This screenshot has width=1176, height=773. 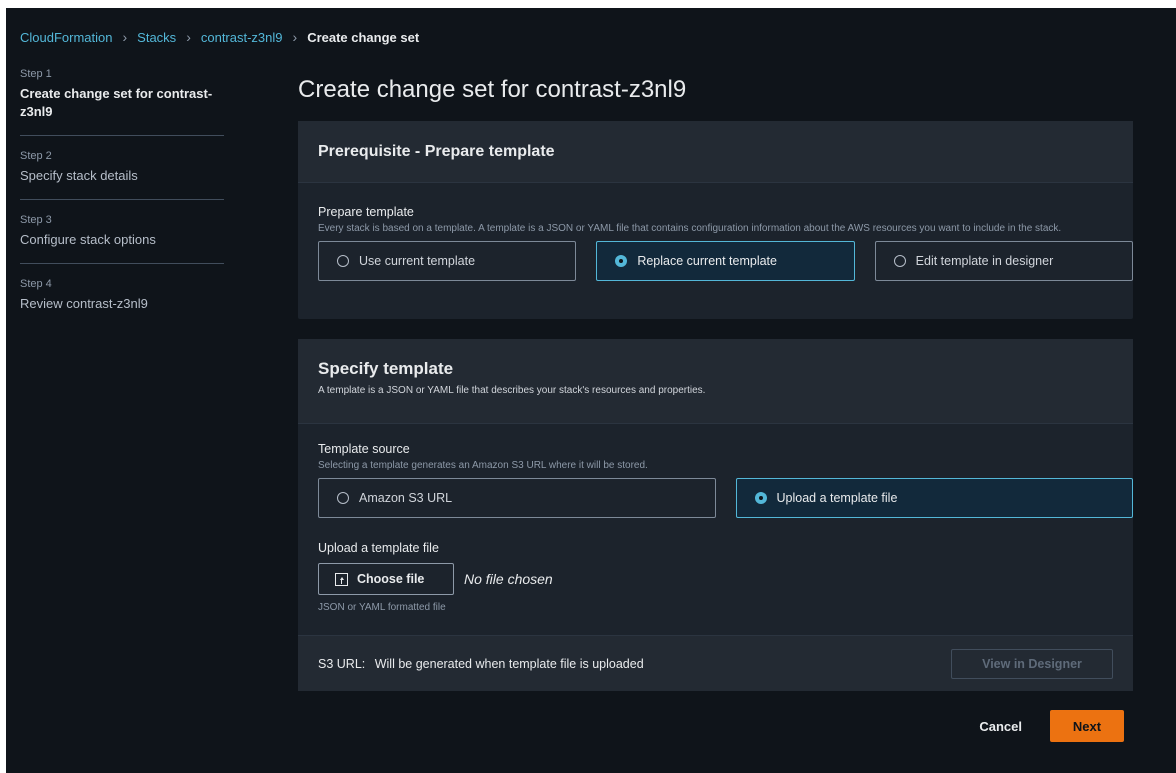 I want to click on upload-icon, so click(x=341, y=579).